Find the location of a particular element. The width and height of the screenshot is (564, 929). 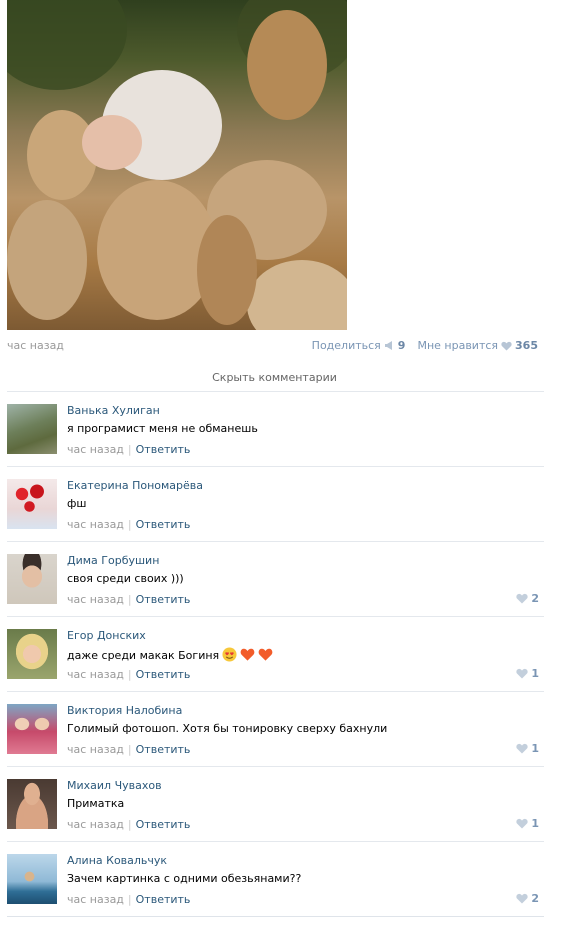

post-actions: Поделиться 9 Мне нравится 365 is located at coordinates (425, 345).